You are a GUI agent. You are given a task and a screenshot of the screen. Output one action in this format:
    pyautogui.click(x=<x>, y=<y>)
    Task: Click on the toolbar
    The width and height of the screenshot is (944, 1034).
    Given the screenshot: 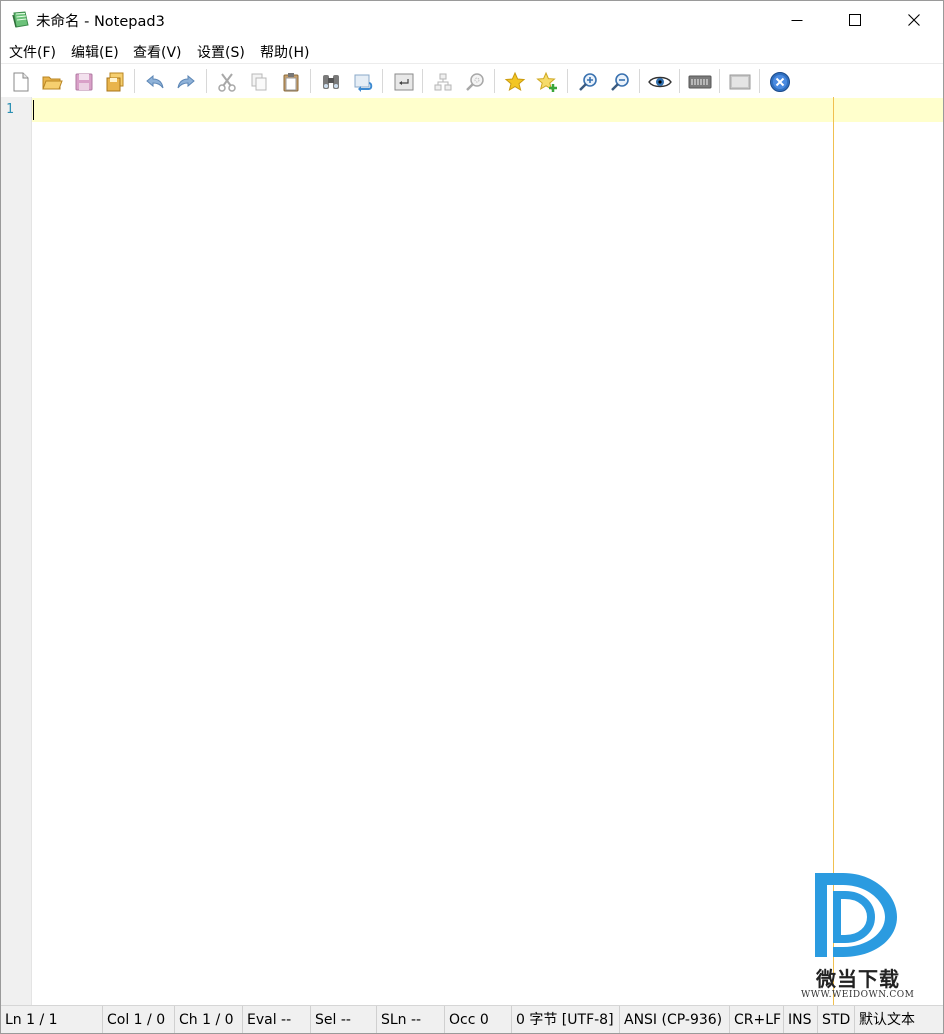 What is the action you would take?
    pyautogui.click(x=472, y=80)
    